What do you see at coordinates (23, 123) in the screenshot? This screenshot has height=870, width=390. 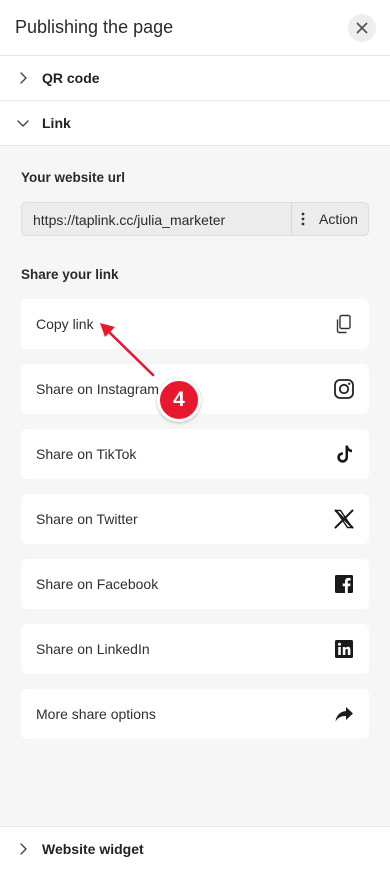 I see `chevron-down-icon` at bounding box center [23, 123].